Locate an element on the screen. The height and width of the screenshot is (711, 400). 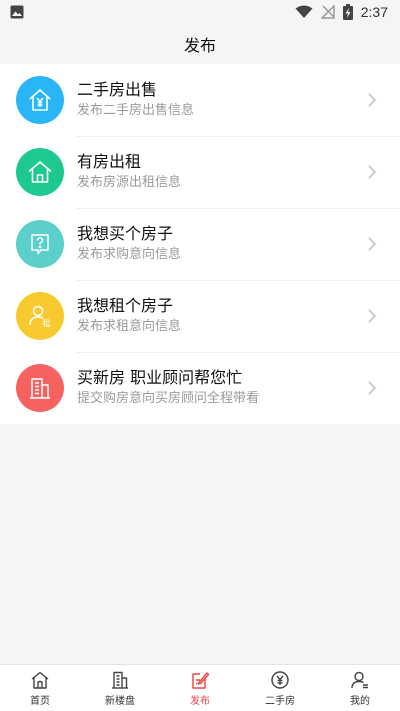
status-right: 2:37 is located at coordinates (341, 12).